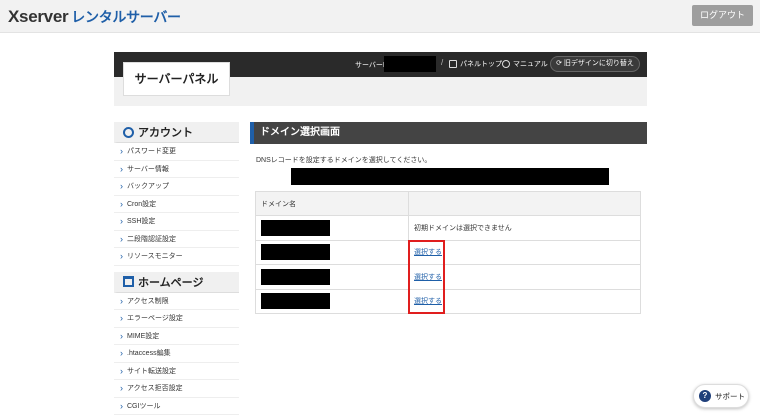 This screenshot has width=760, height=417. I want to click on sidebar-item-mime: MIME設定, so click(176, 336).